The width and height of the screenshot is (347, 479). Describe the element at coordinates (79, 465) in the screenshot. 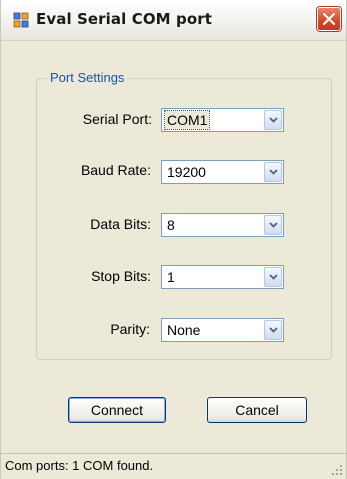

I see `status-text: Com ports: 1 COM found.` at that location.